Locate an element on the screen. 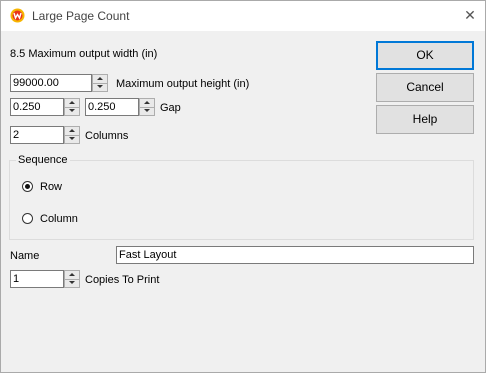 Image resolution: width=486 pixels, height=373 pixels. copies-spinner is located at coordinates (72, 279).